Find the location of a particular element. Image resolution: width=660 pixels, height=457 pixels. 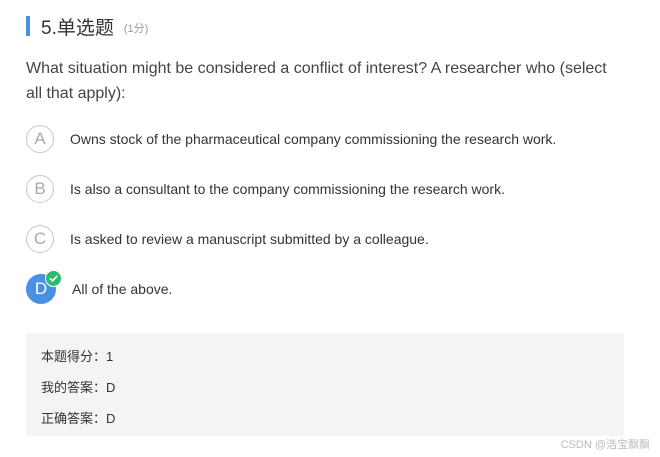

correct-answer-line: 正确答案：D is located at coordinates (78, 418).